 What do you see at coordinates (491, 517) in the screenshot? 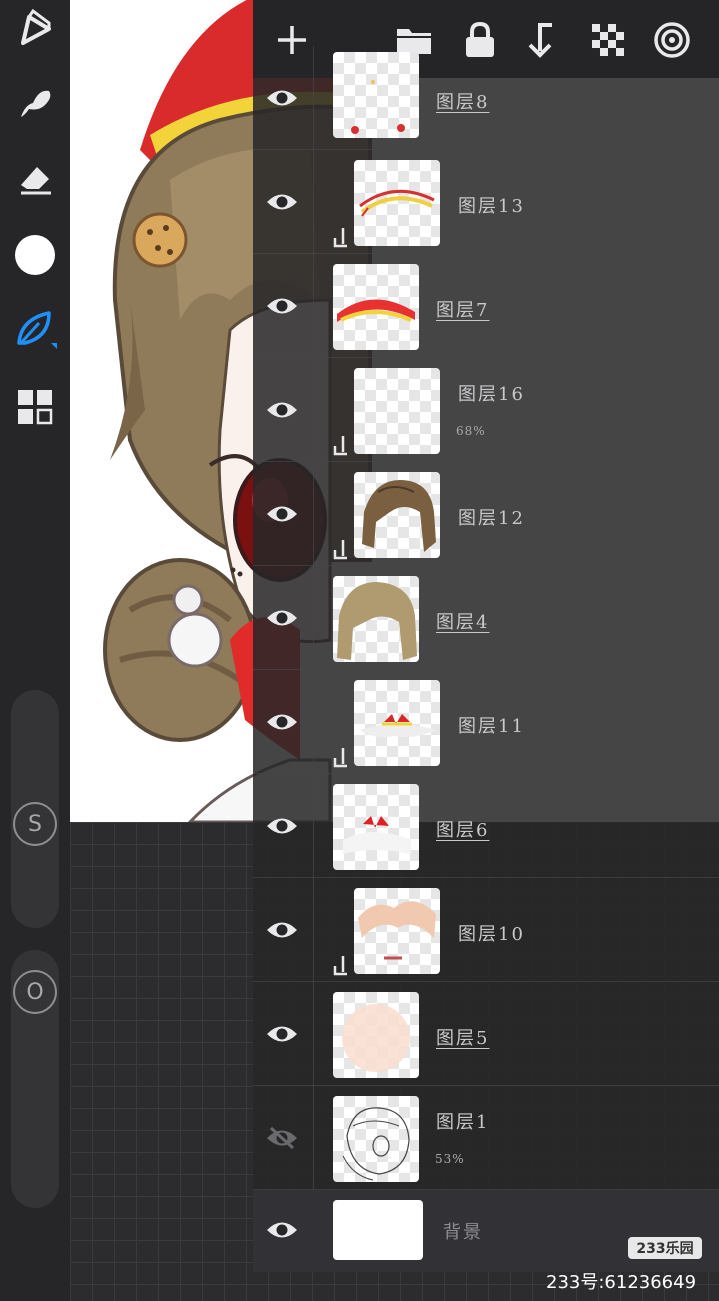
I see `layer-name: 图层12` at bounding box center [491, 517].